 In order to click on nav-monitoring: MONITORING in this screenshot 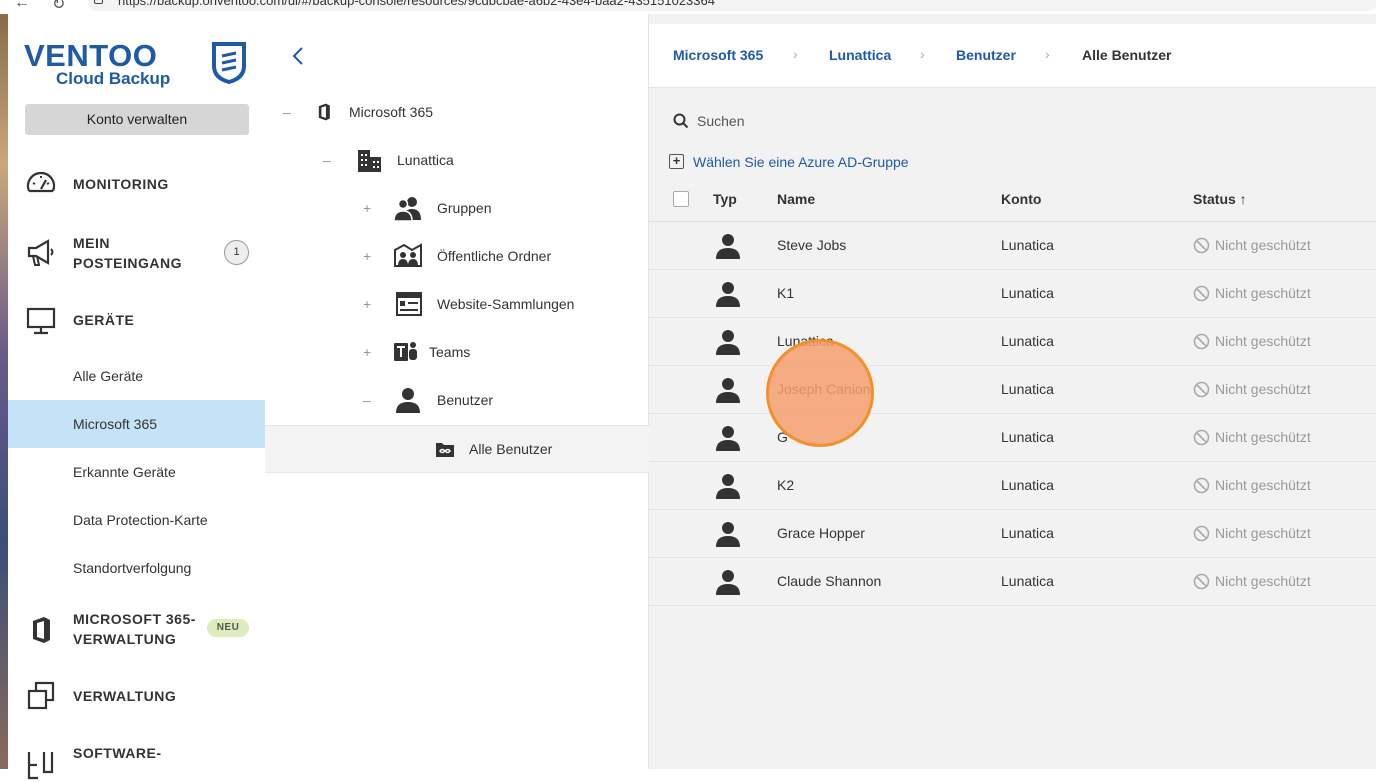, I will do `click(136, 184)`.